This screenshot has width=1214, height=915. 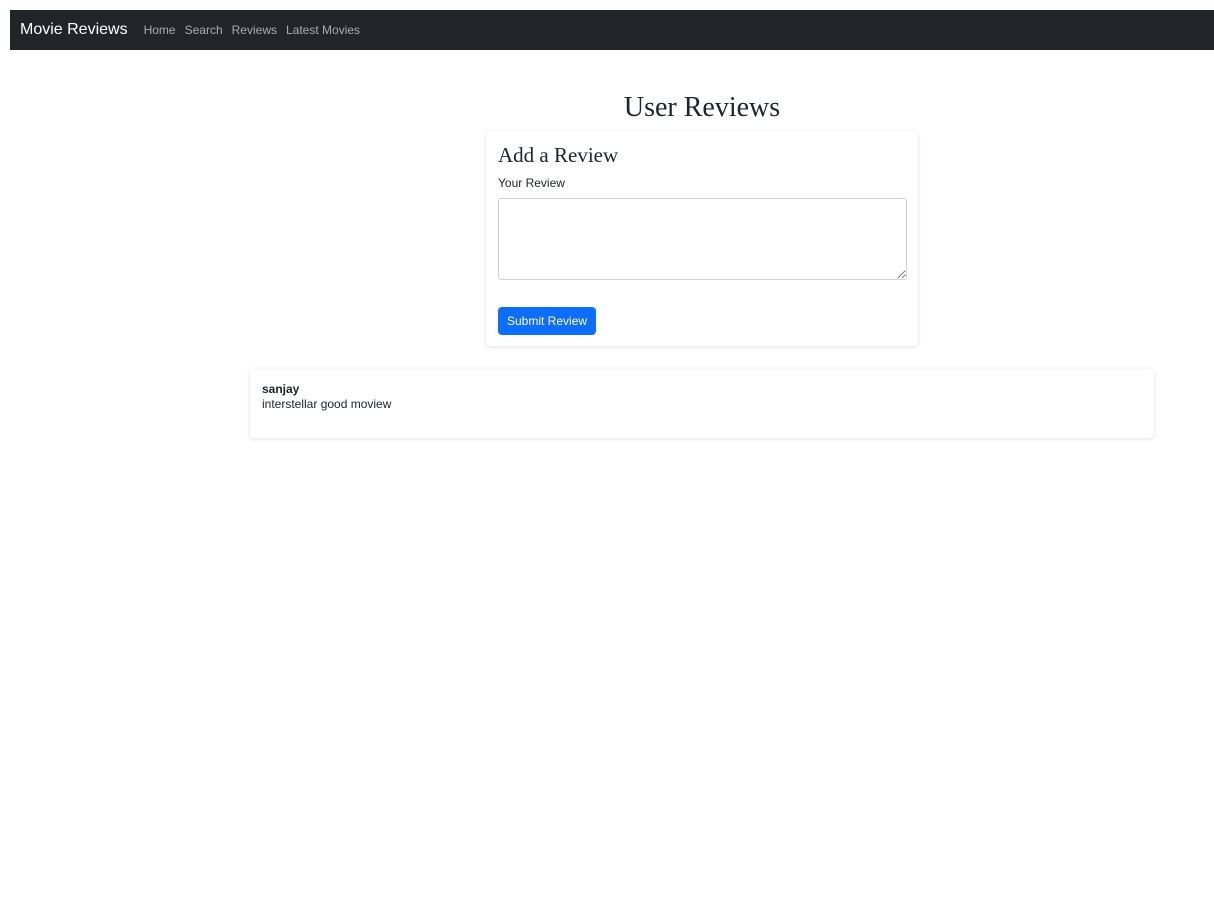 What do you see at coordinates (281, 389) in the screenshot?
I see `review-username: sanjay` at bounding box center [281, 389].